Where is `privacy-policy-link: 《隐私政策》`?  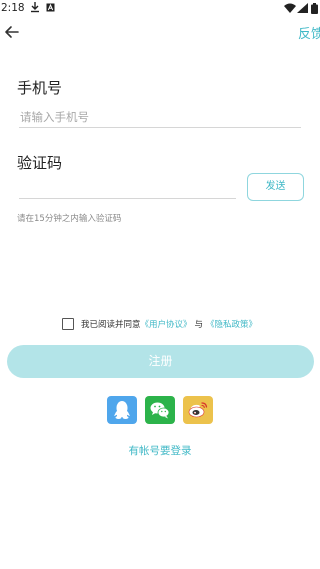
privacy-policy-link: 《隐私政策》 is located at coordinates (231, 324).